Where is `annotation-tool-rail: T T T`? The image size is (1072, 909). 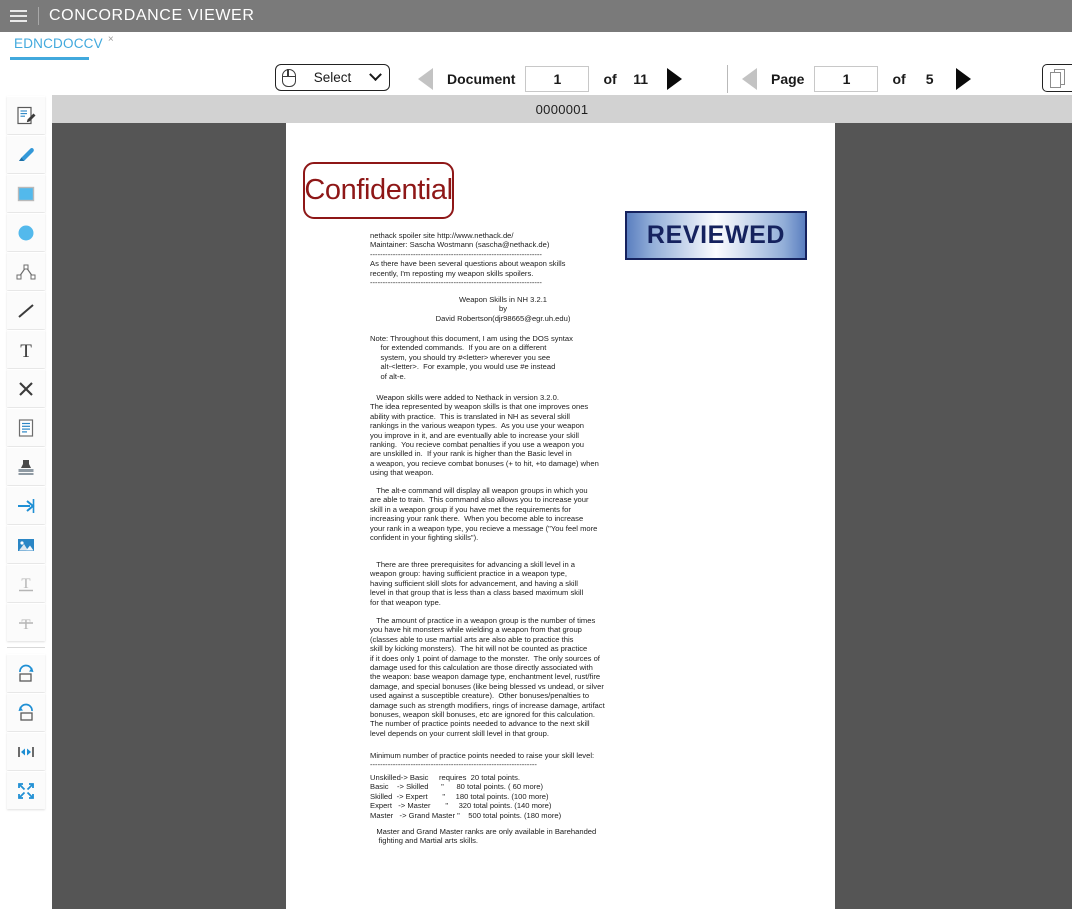 annotation-tool-rail: T T T is located at coordinates (26, 502).